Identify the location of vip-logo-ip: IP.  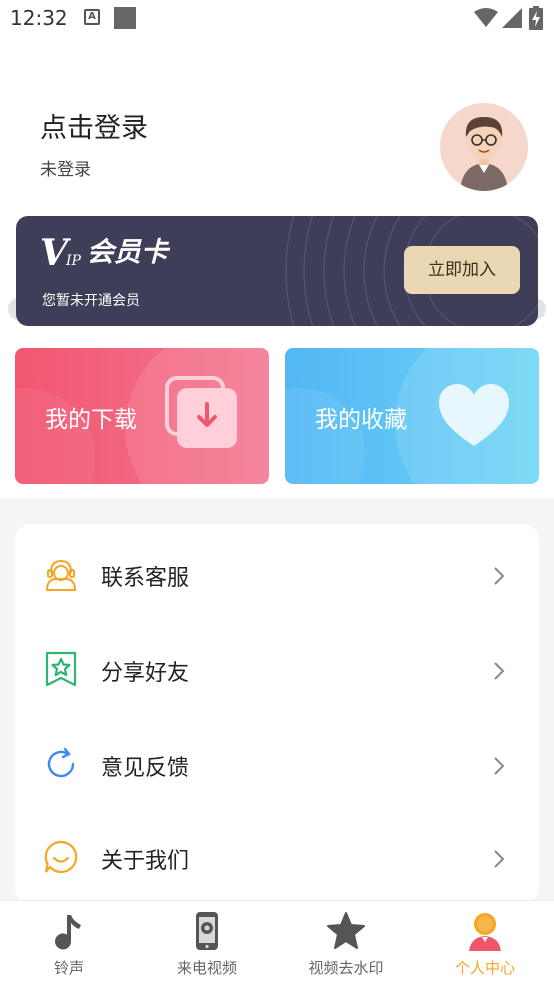
(73, 261).